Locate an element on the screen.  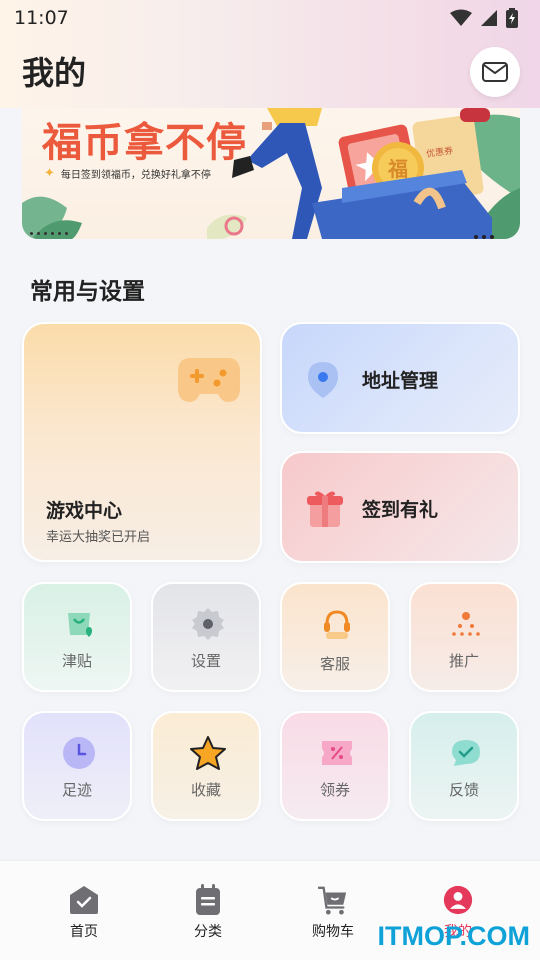
status-icons is located at coordinates (484, 18).